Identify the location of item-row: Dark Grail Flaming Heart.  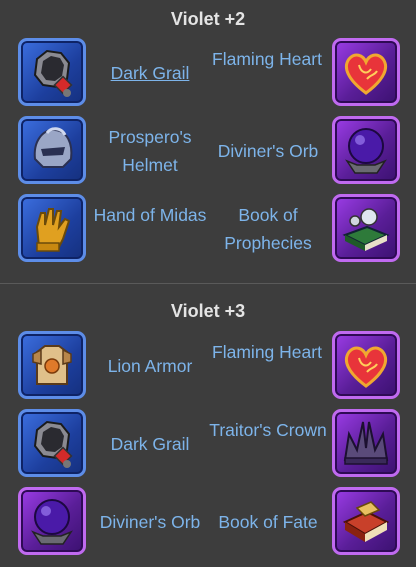
(208, 73).